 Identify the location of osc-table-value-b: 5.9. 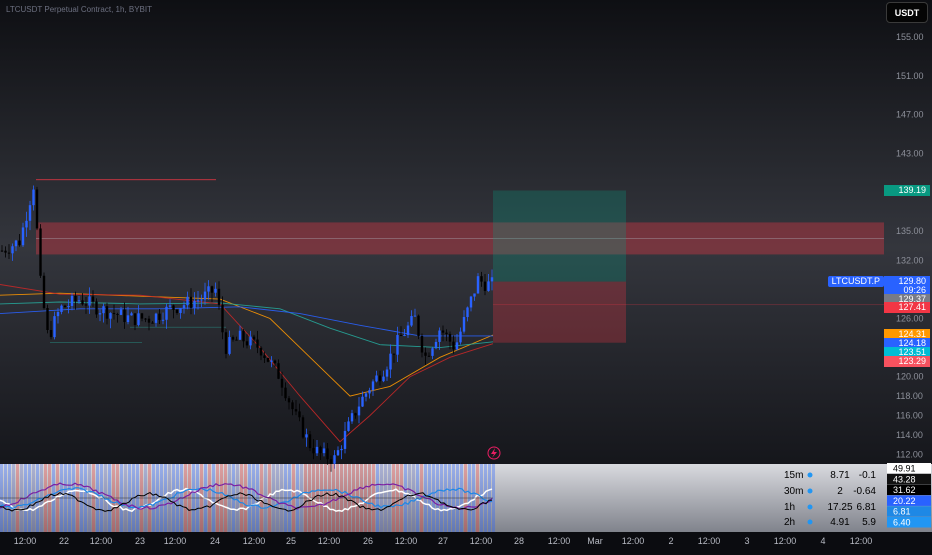
(869, 522).